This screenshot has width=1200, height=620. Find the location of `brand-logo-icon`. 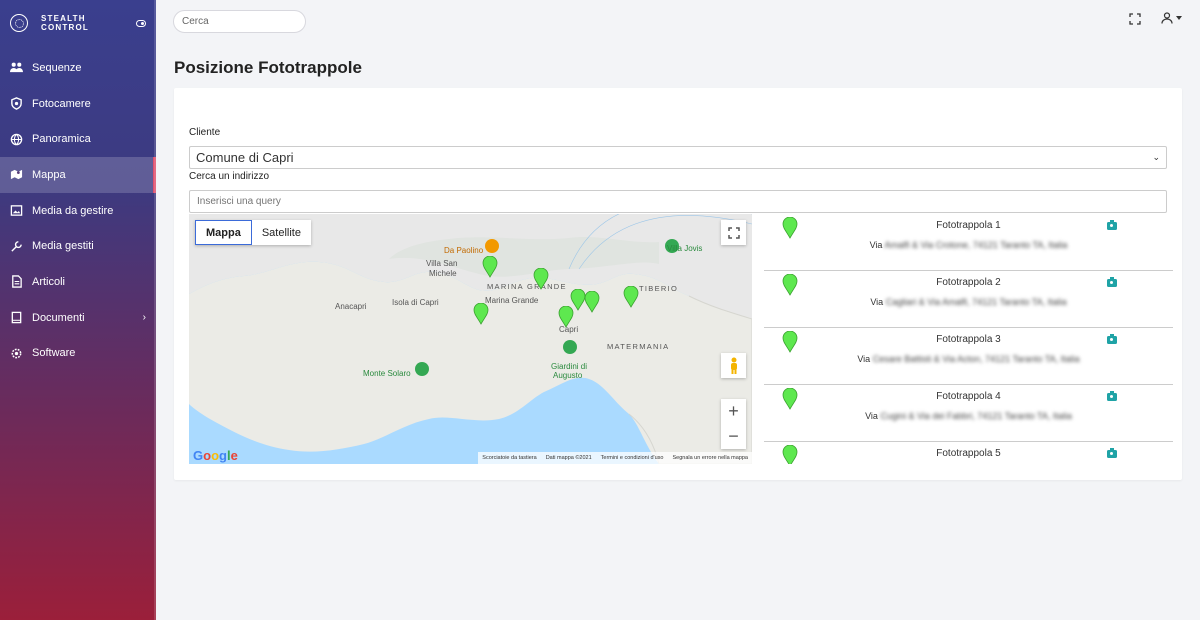

brand-logo-icon is located at coordinates (19, 23).